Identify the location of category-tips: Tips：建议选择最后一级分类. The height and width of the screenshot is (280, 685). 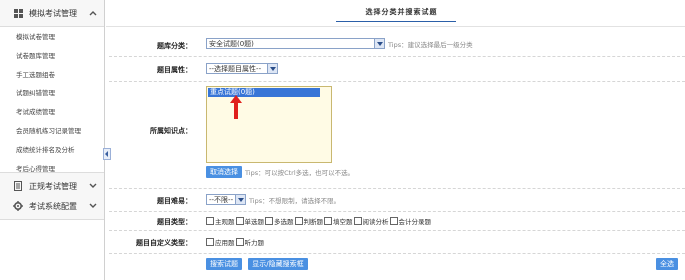
(430, 44).